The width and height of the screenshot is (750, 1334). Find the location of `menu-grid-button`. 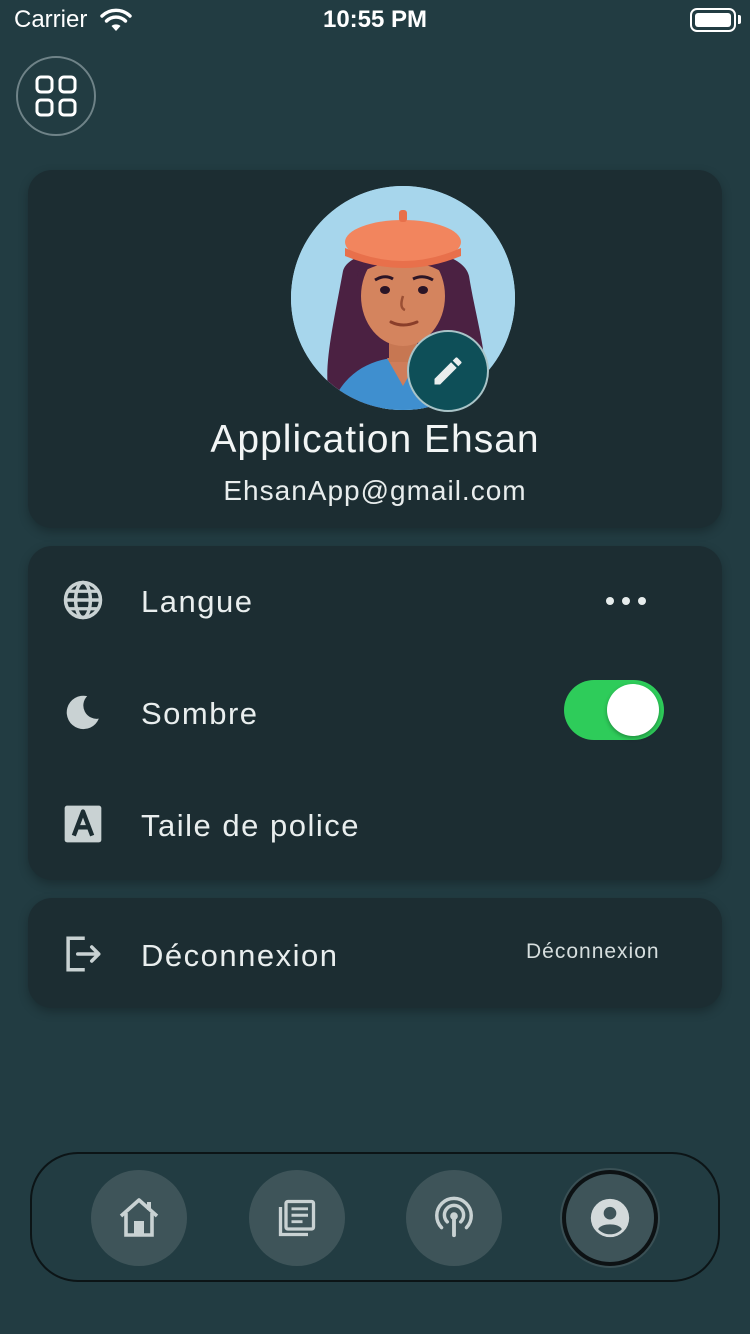

menu-grid-button is located at coordinates (56, 96).